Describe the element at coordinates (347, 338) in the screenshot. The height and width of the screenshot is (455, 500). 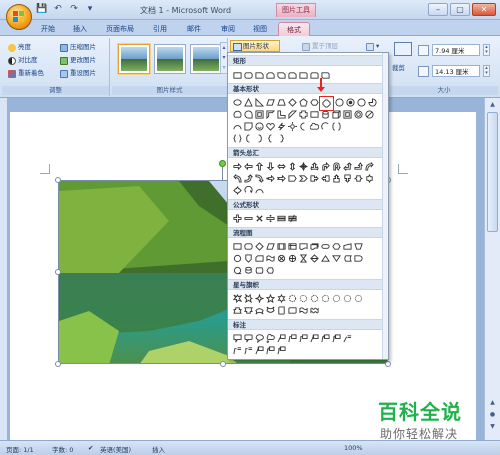
I see `line-callout-1-no-border-shape` at that location.